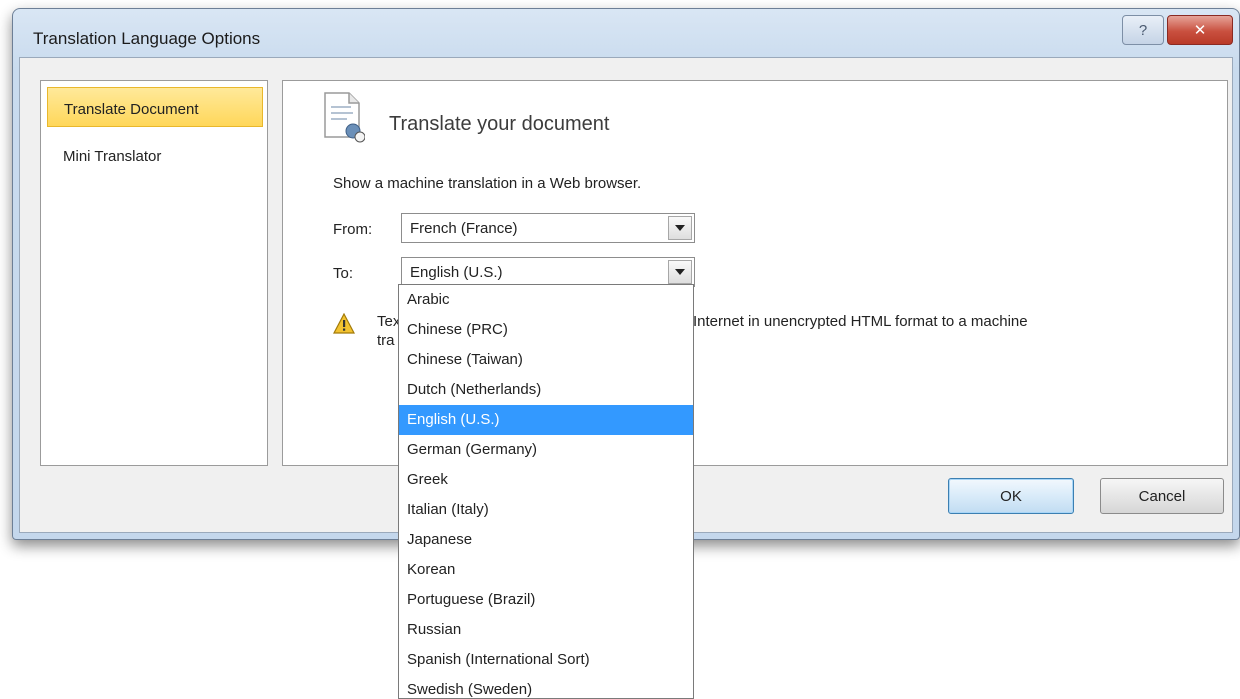 This screenshot has height=699, width=1240. I want to click on section-heading: Translate your document, so click(499, 124).